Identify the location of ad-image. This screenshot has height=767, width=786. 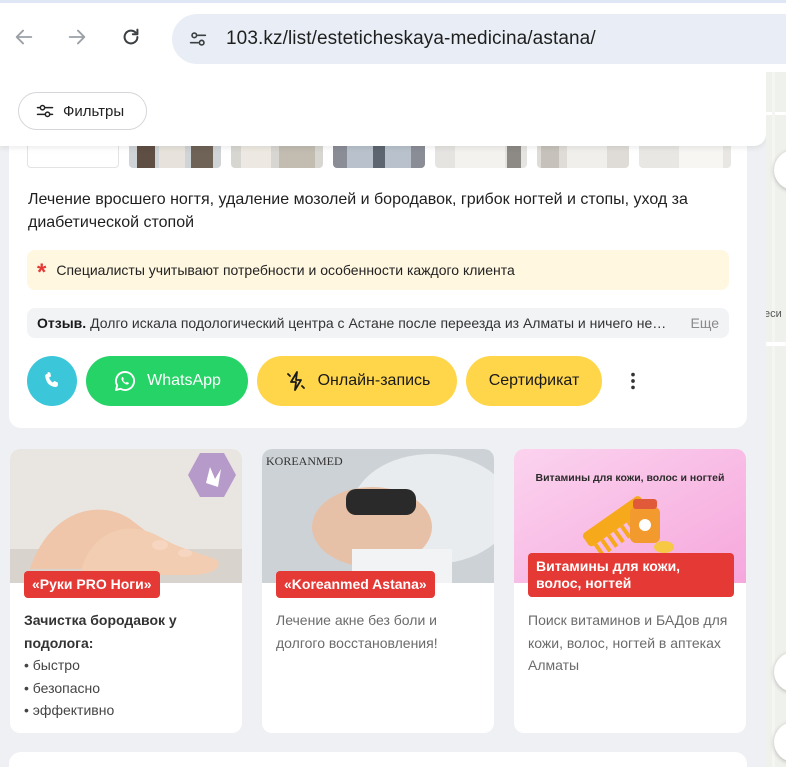
(126, 516).